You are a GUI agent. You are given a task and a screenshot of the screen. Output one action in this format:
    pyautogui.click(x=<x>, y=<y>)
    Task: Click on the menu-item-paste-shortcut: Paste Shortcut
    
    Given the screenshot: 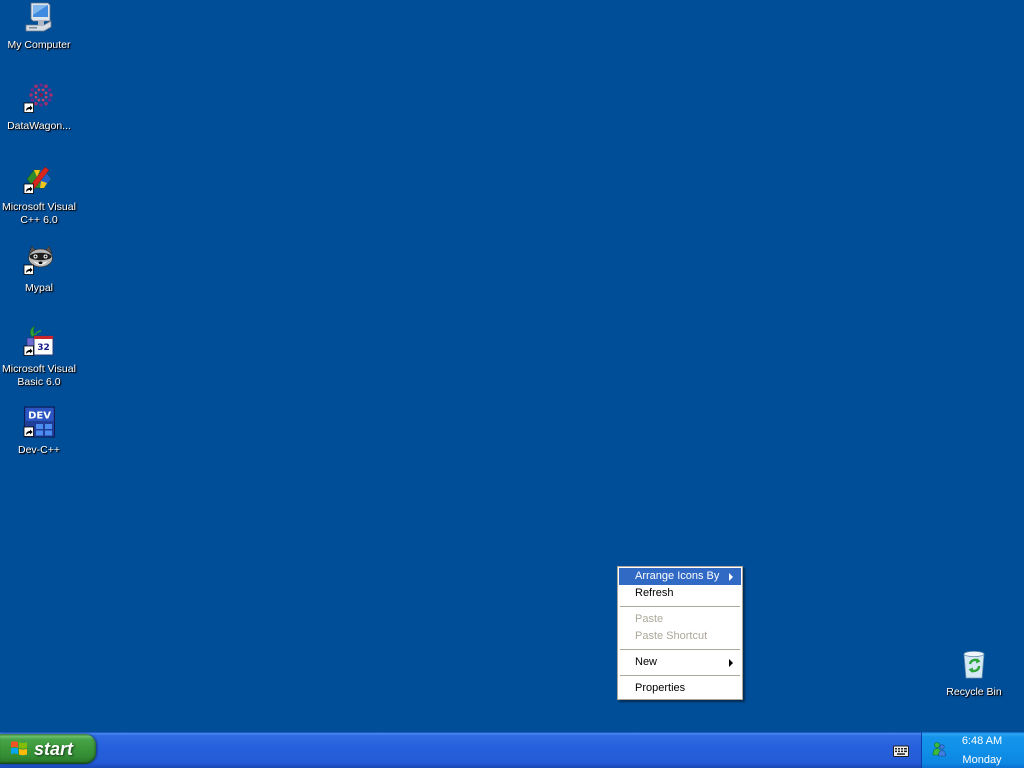 What is the action you would take?
    pyautogui.click(x=680, y=636)
    